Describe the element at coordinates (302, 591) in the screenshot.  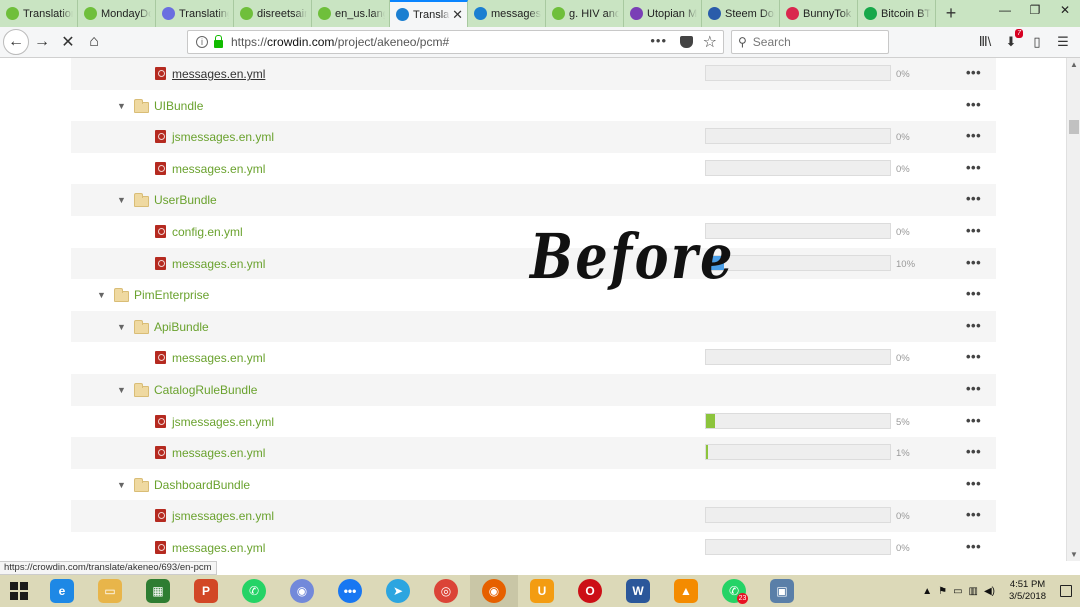
I see `taskbar-app-discord: ◉` at that location.